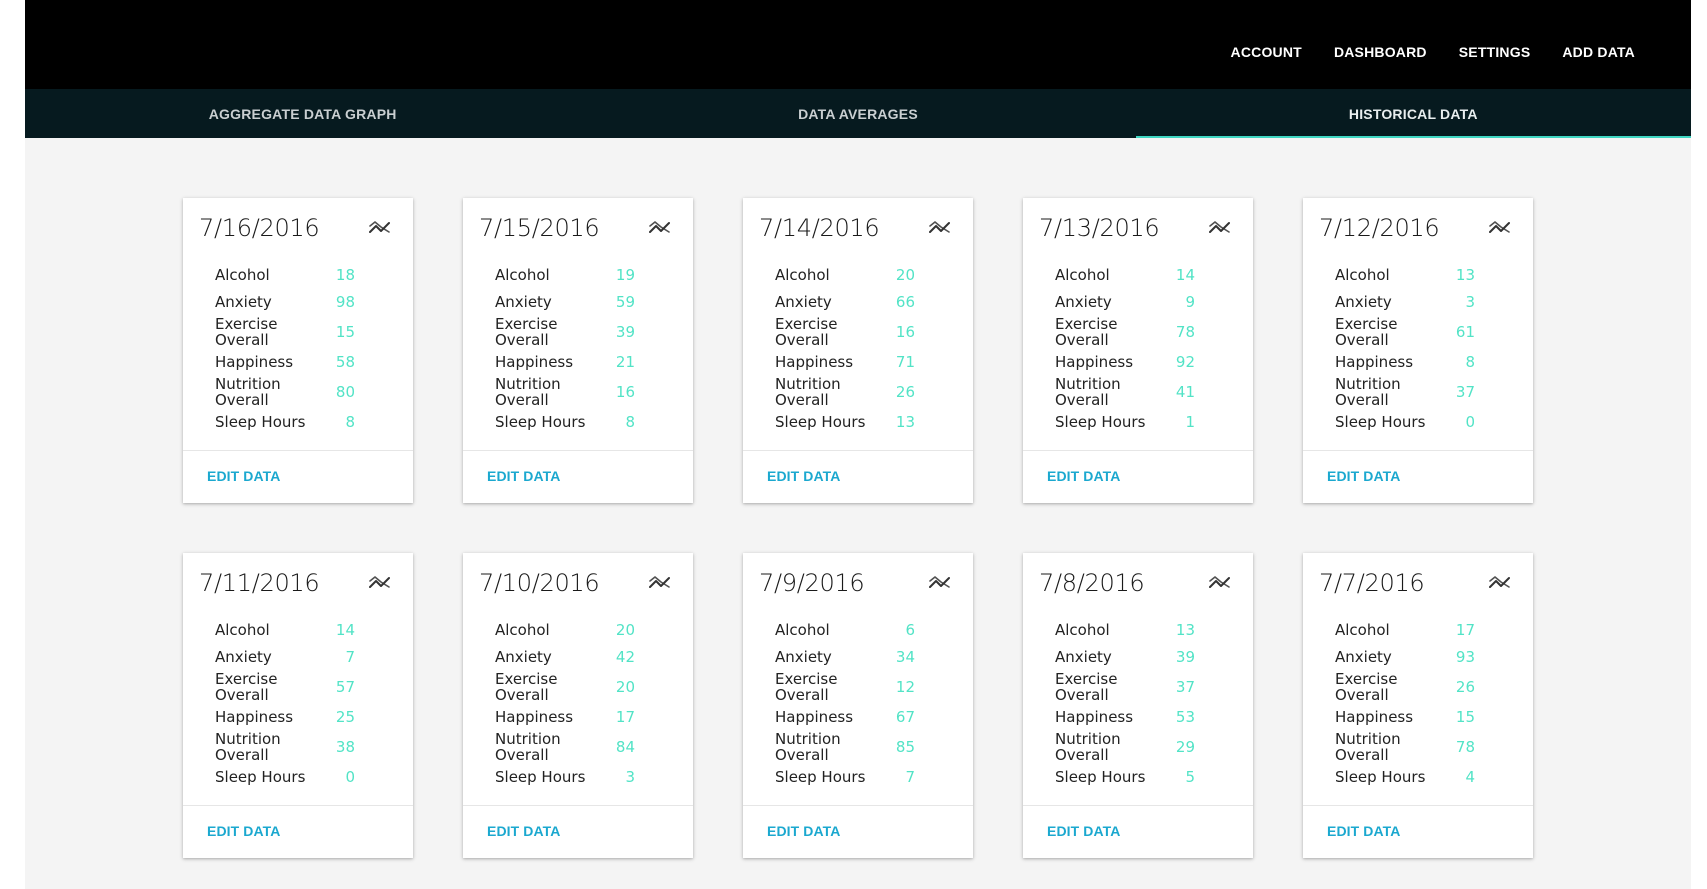 The height and width of the screenshot is (889, 1707). Describe the element at coordinates (1405, 301) in the screenshot. I see `metric-anxiety: Anxiety 3` at that location.